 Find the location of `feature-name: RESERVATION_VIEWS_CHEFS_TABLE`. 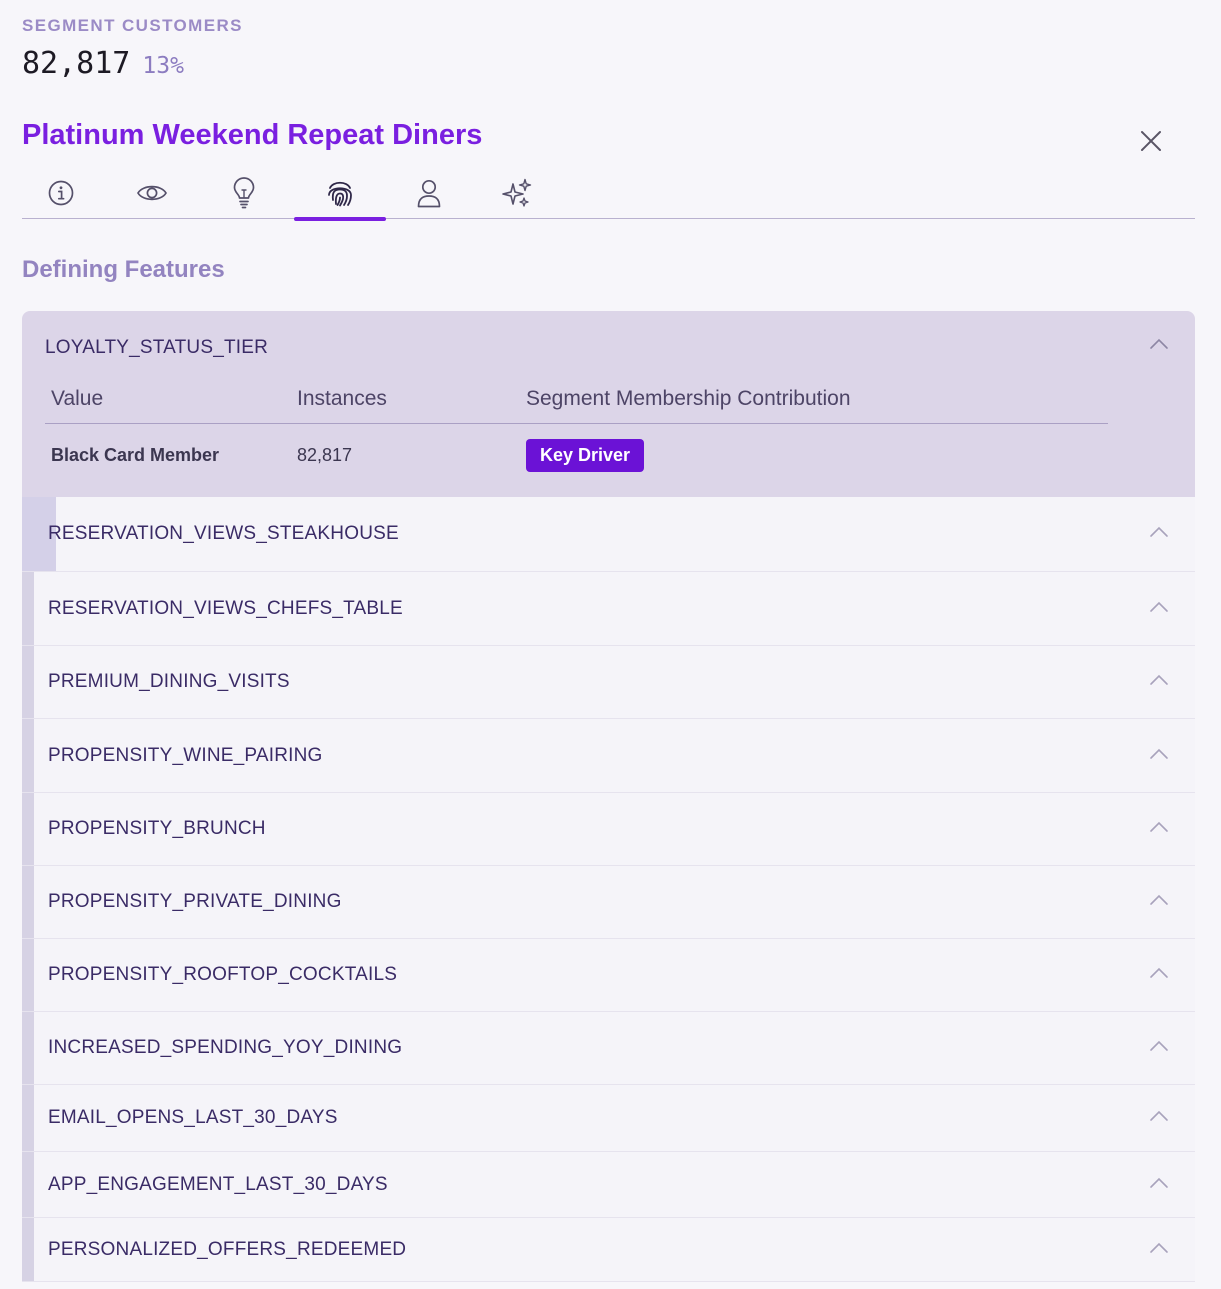

feature-name: RESERVATION_VIEWS_CHEFS_TABLE is located at coordinates (225, 608).